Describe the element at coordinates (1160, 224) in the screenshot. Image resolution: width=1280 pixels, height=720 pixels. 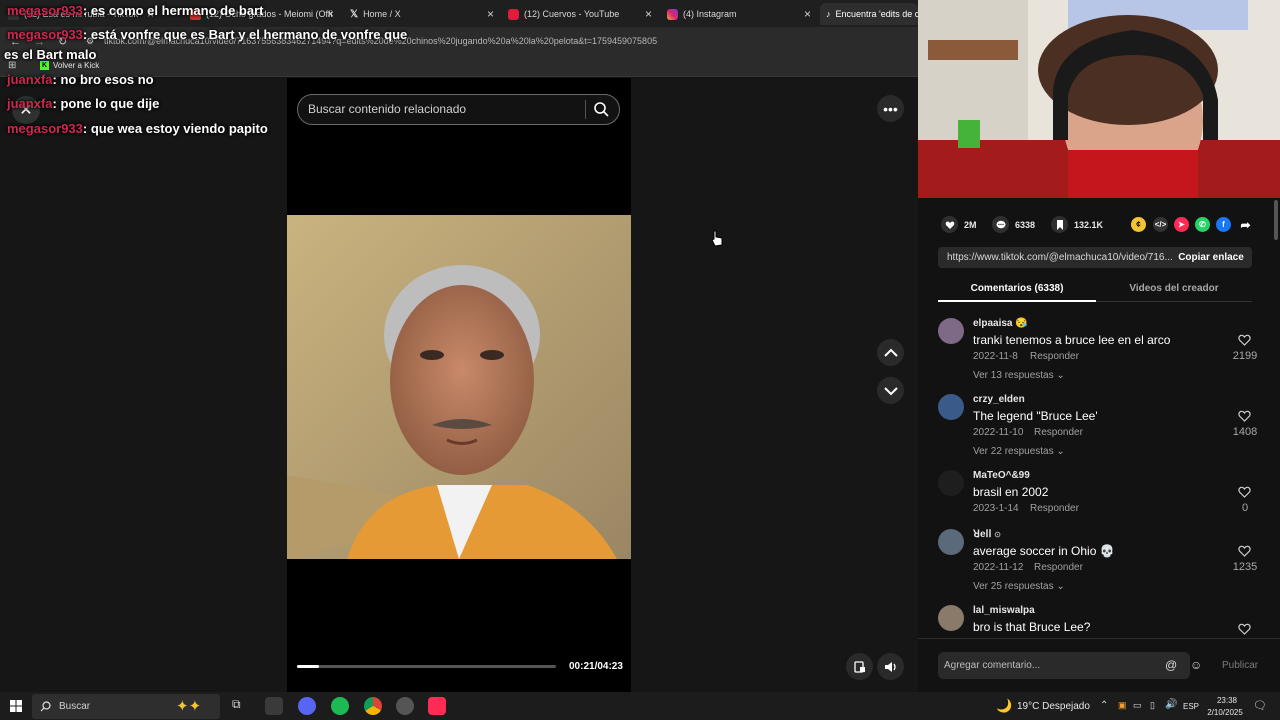
I see `embed-code-icon: </>` at that location.